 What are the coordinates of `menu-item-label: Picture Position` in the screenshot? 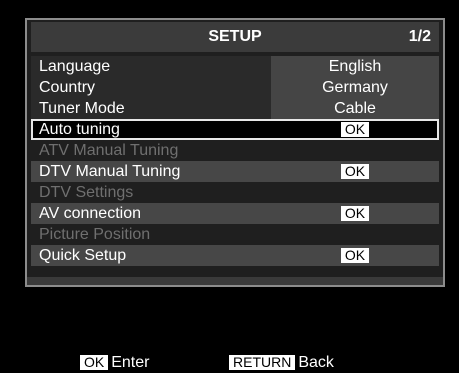 It's located at (95, 234).